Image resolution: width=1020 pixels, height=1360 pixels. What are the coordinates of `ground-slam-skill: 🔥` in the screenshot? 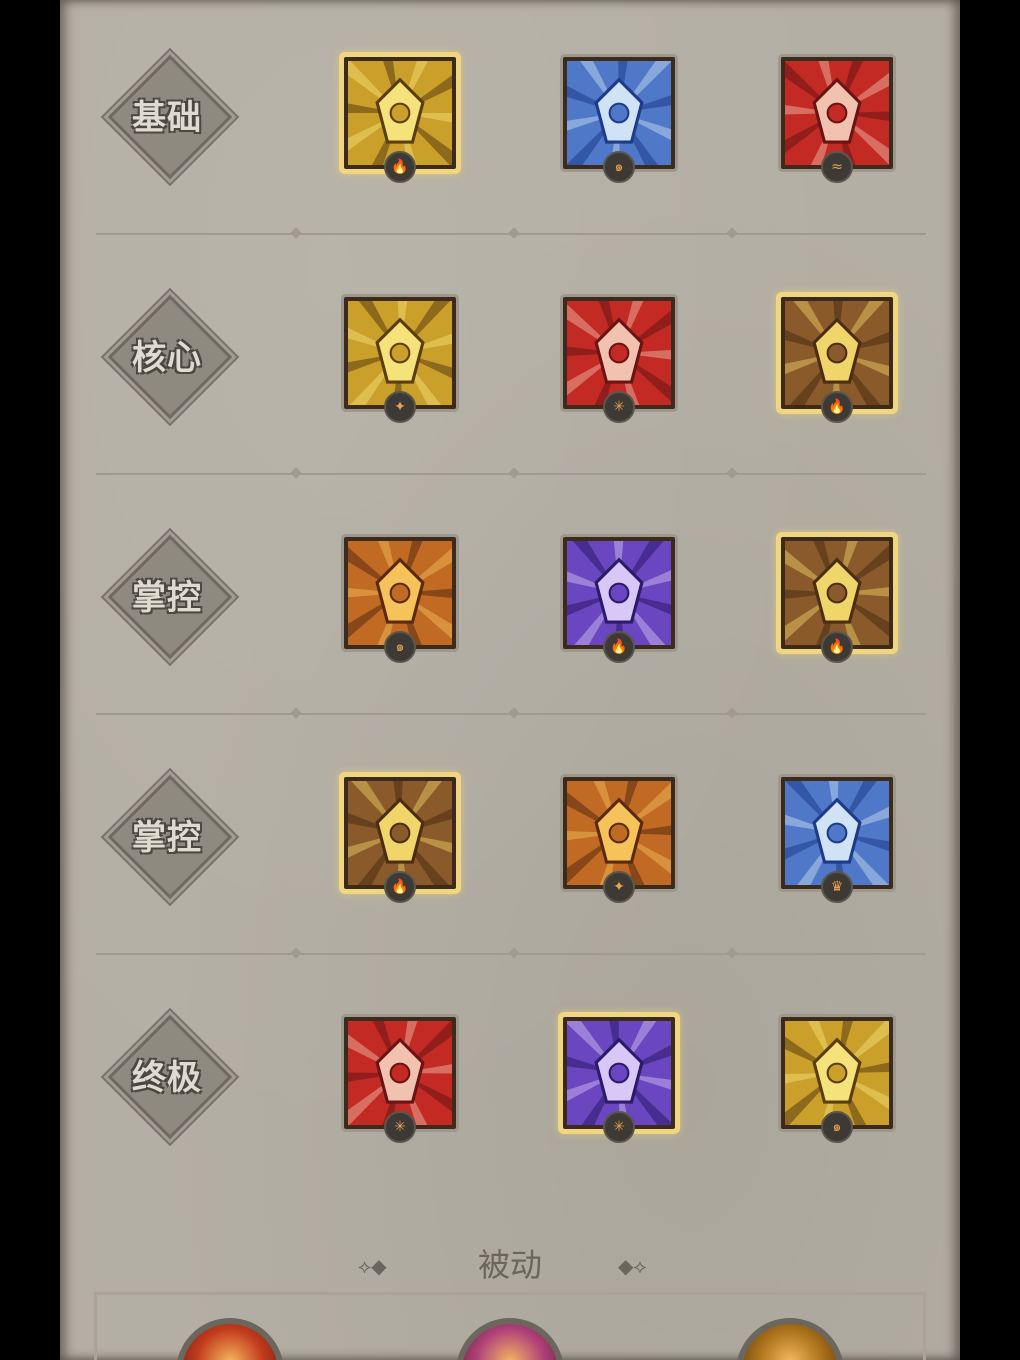 It's located at (837, 597).